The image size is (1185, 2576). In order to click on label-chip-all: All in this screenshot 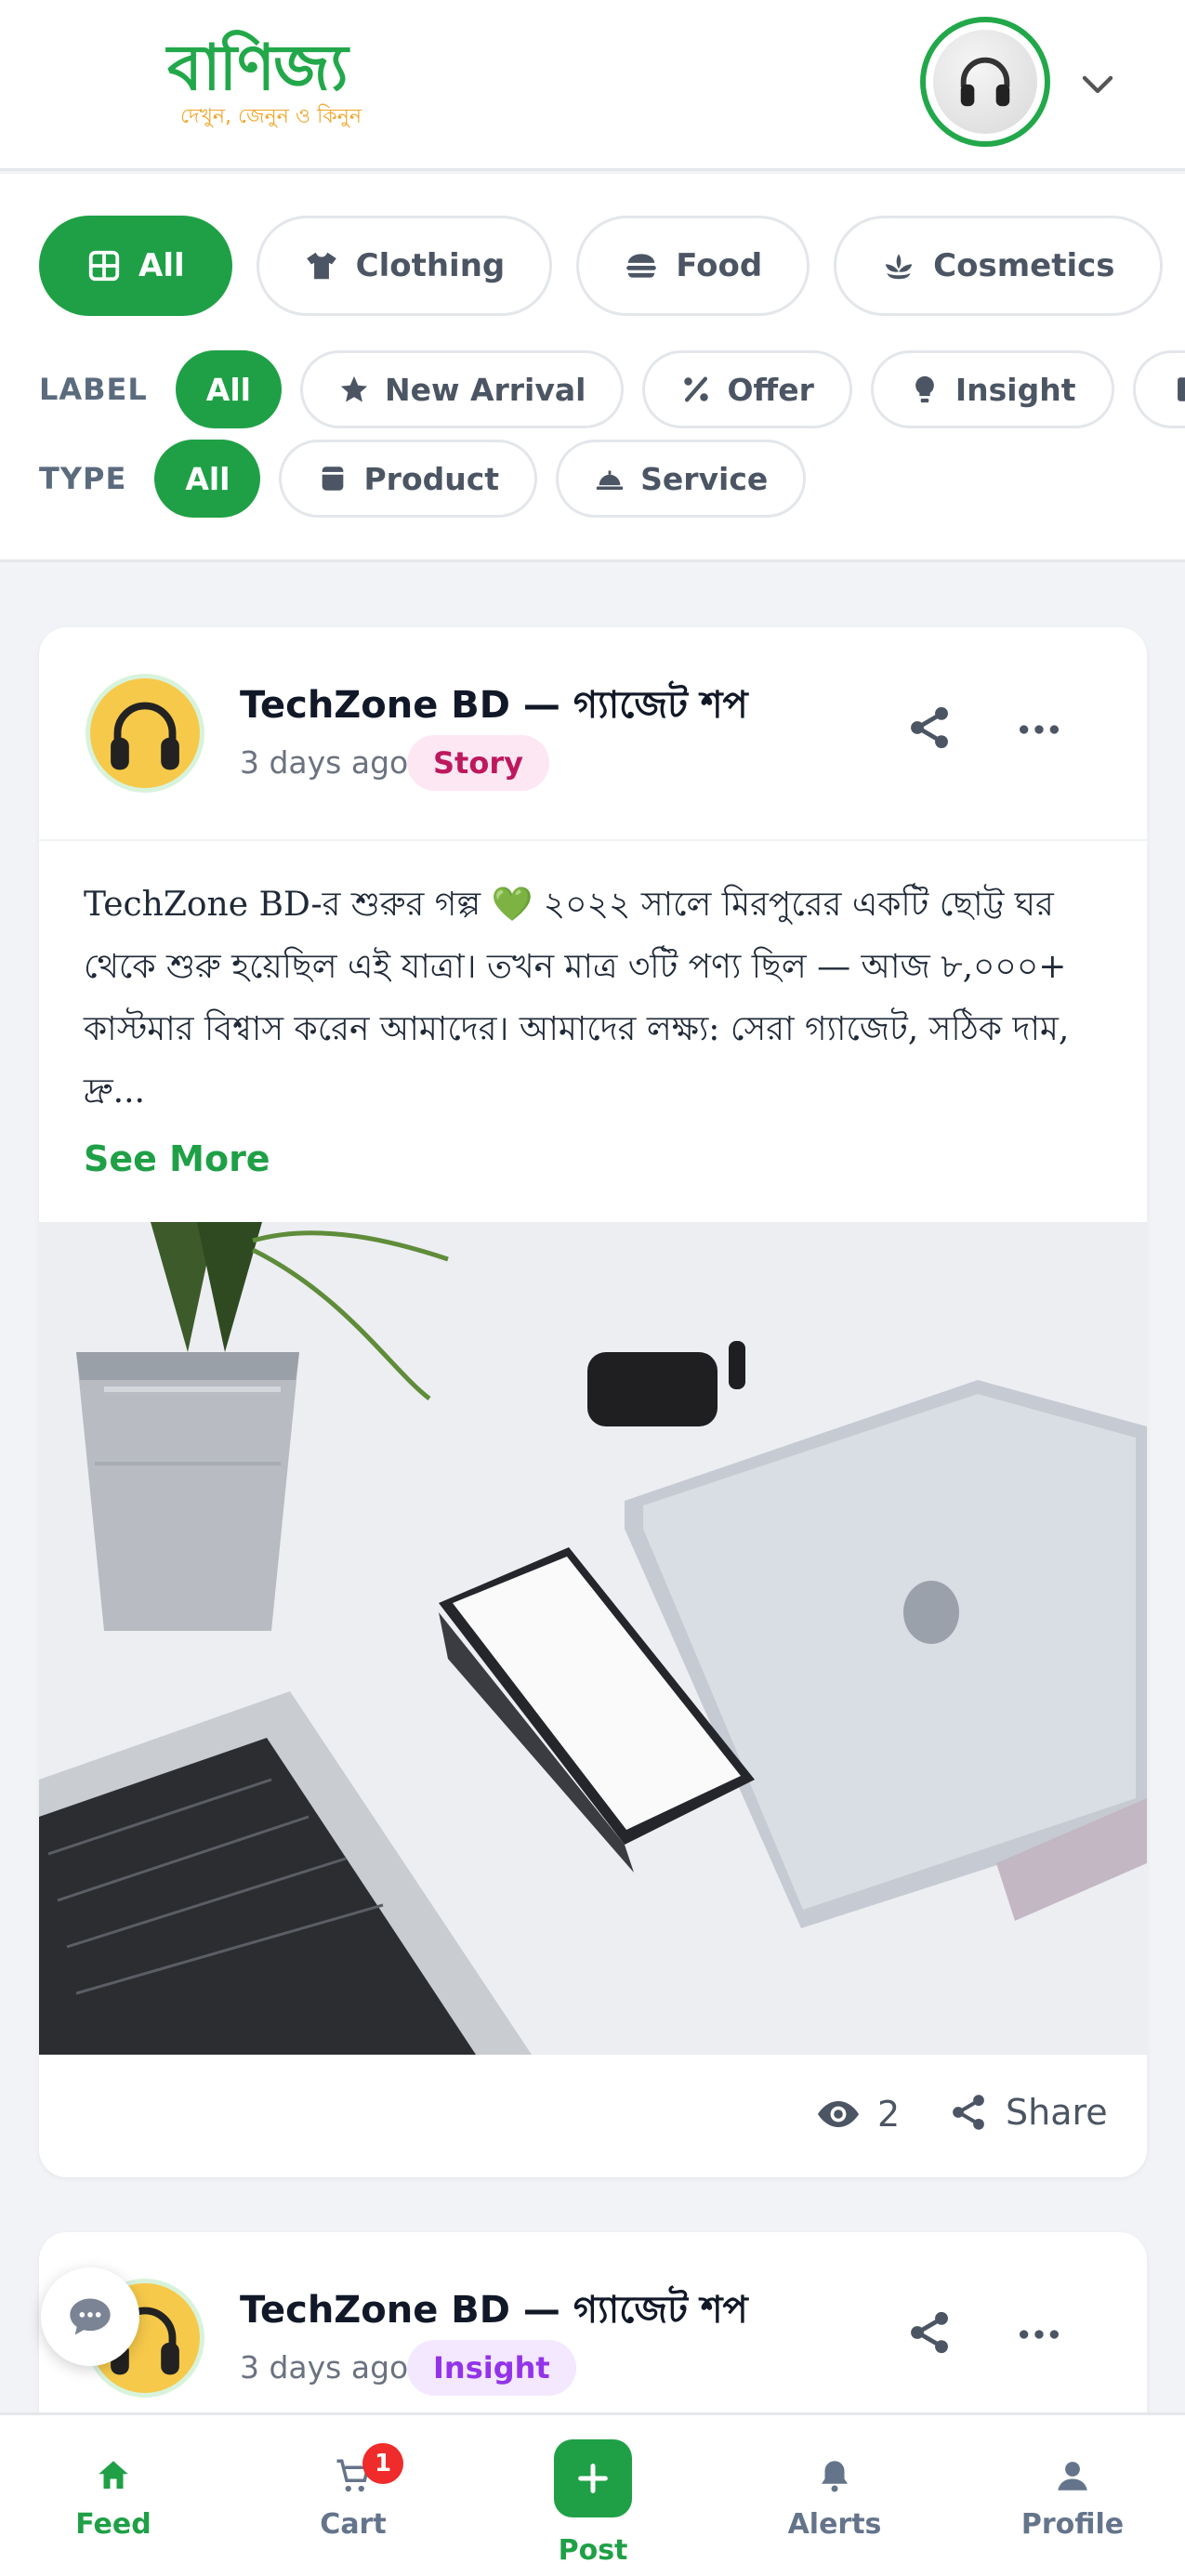, I will do `click(228, 389)`.